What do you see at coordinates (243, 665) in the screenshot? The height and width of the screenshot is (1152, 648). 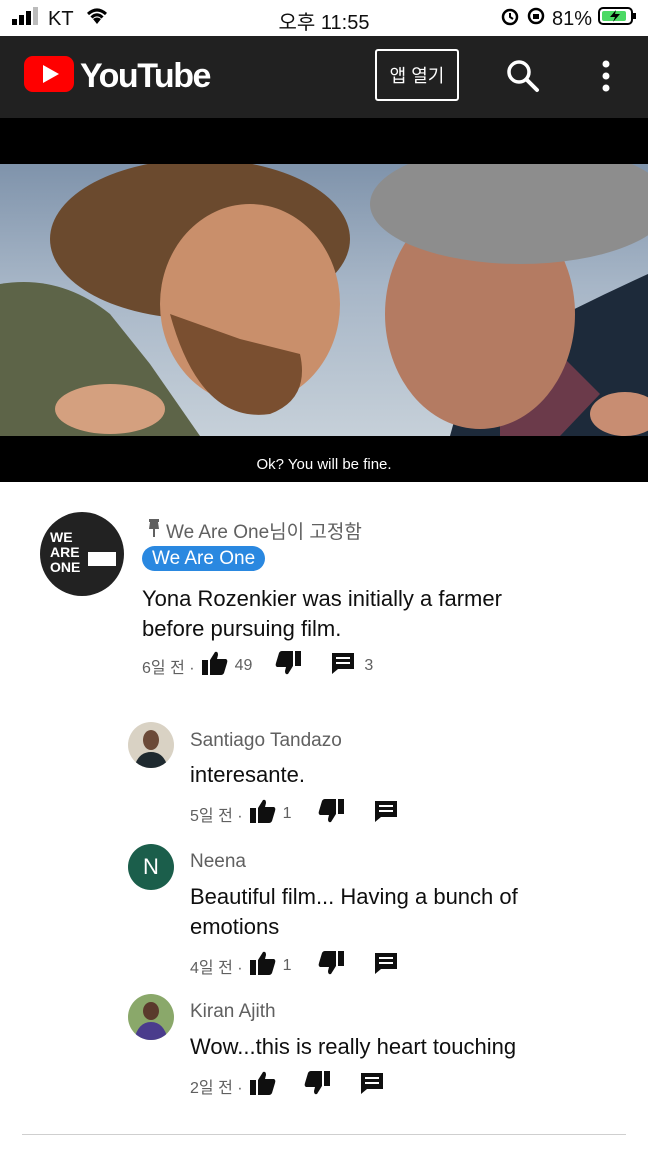 I see `like-count: 49` at bounding box center [243, 665].